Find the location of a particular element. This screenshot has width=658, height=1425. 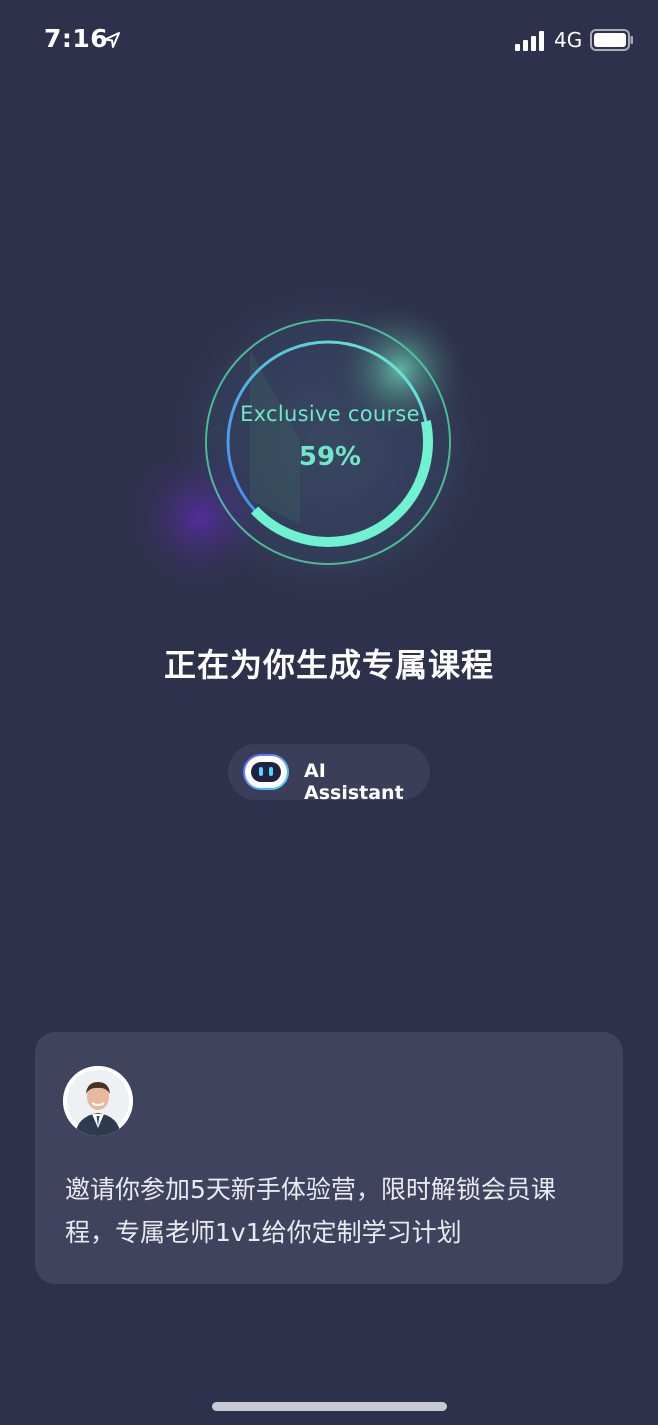

status-bar: 7:16 4G is located at coordinates (329, 40).